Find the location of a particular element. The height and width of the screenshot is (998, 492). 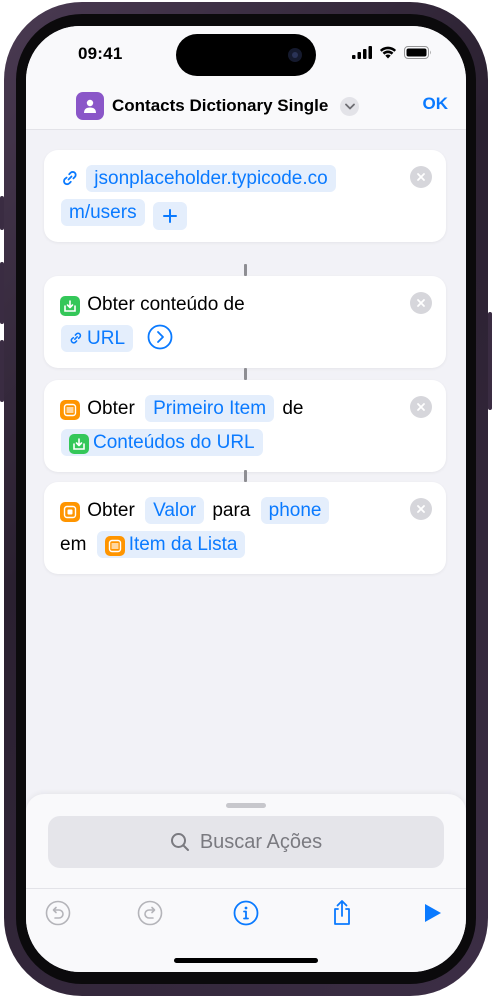

redo-icon is located at coordinates (150, 913).